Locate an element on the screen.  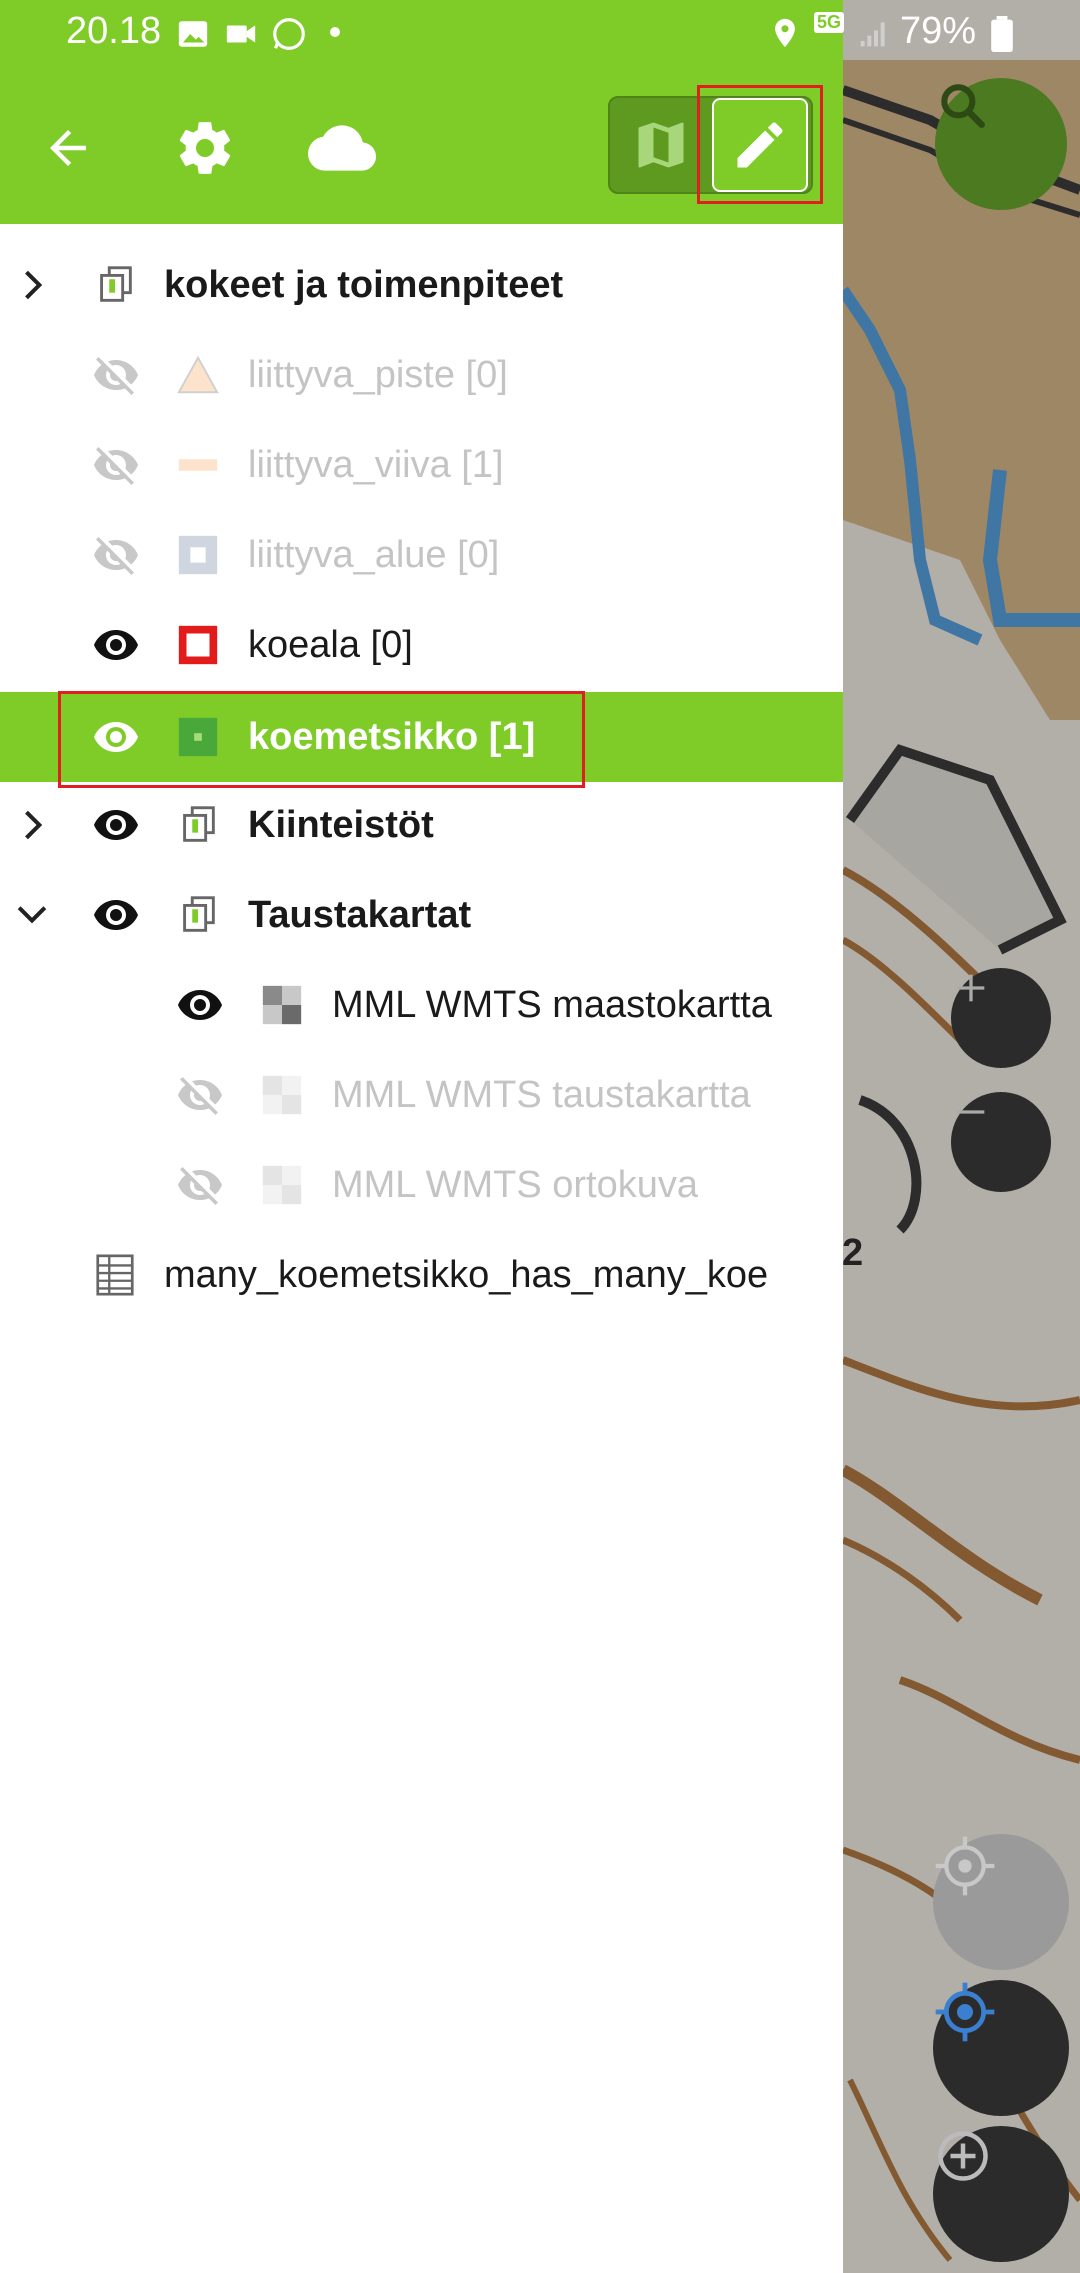
whatsapp-icon is located at coordinates (289, 34).